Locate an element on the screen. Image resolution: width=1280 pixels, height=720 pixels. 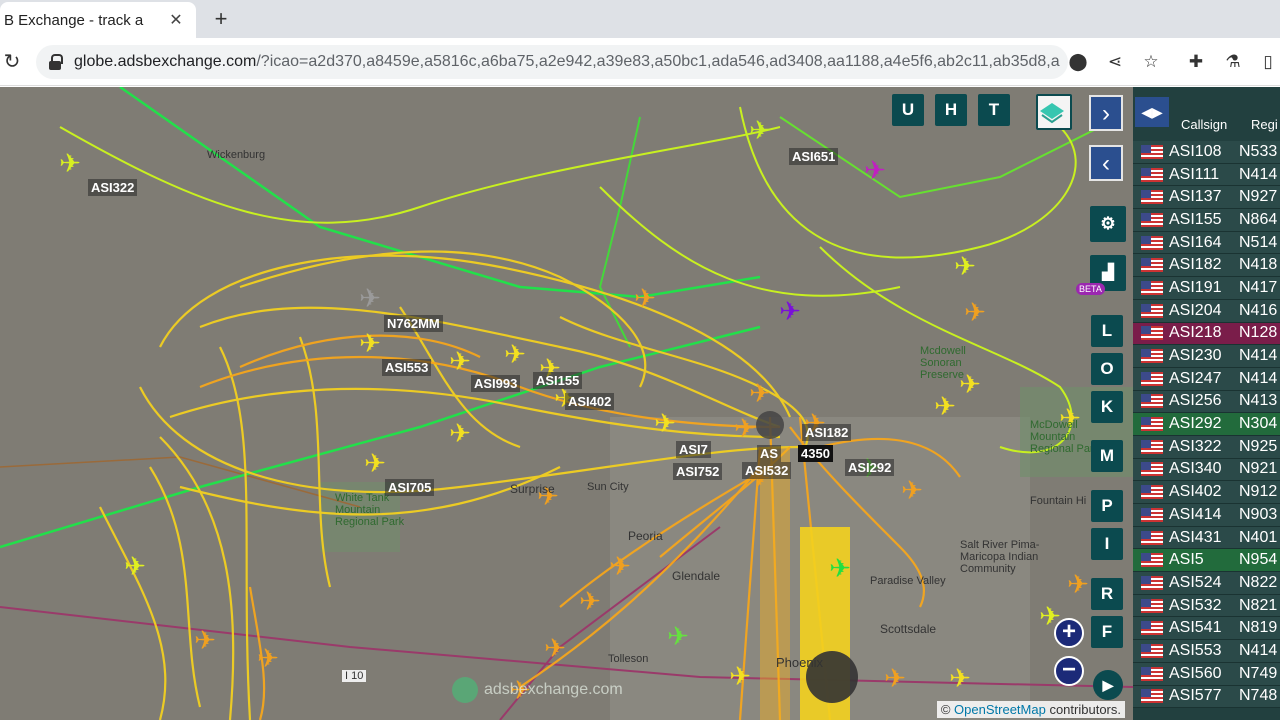
aircraft-label: ASI155 is located at coordinates (558, 380).